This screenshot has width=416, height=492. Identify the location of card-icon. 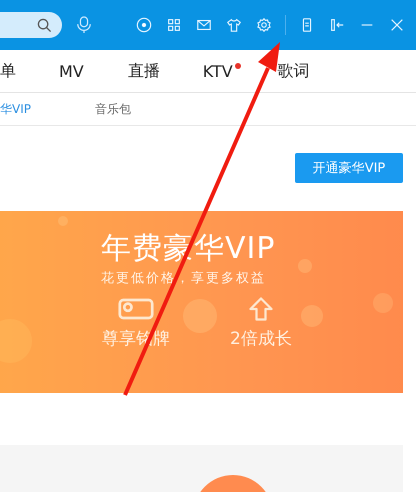
(136, 309).